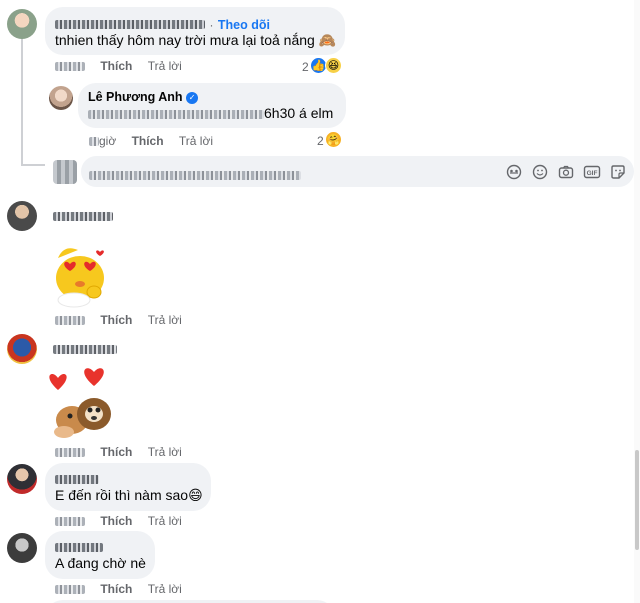 This screenshot has height=603, width=640. I want to click on reply-text: 6h30 á elm, so click(210, 113).